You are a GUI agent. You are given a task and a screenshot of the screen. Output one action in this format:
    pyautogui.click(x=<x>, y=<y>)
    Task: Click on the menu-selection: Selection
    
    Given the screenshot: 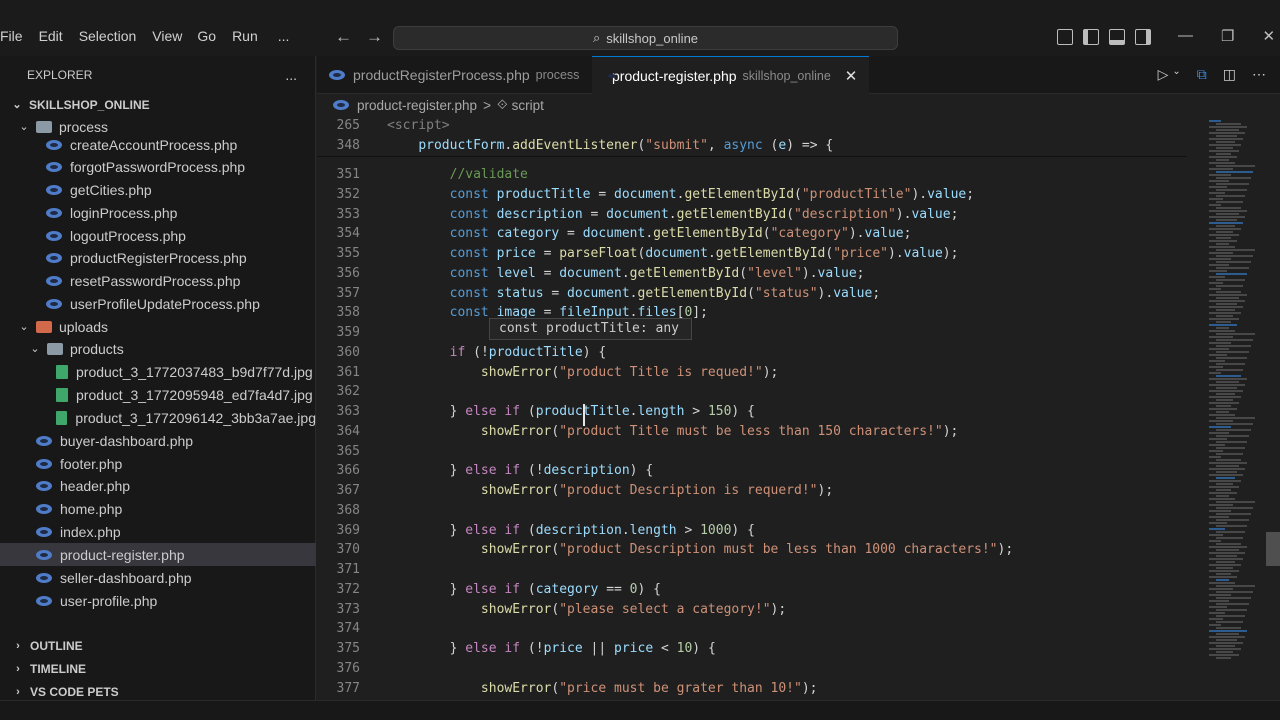 What is the action you would take?
    pyautogui.click(x=108, y=36)
    